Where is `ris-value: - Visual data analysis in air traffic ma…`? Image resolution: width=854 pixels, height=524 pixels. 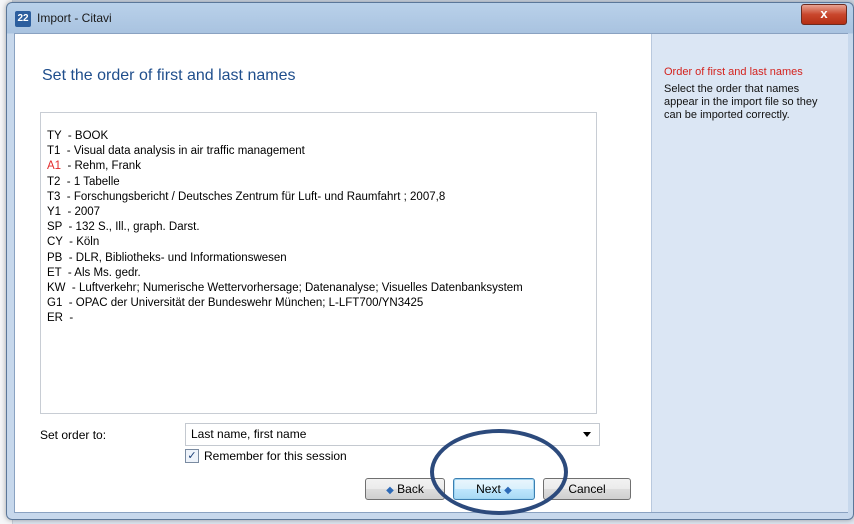
ris-value: - Visual data analysis in air traffic ma… is located at coordinates (182, 151).